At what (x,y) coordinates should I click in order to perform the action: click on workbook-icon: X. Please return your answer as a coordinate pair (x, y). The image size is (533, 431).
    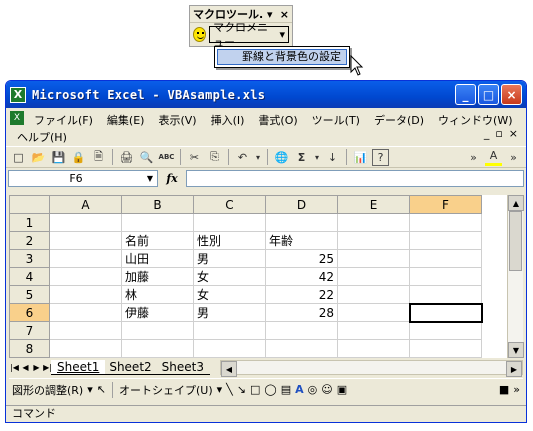
    Looking at the image, I should click on (17, 118).